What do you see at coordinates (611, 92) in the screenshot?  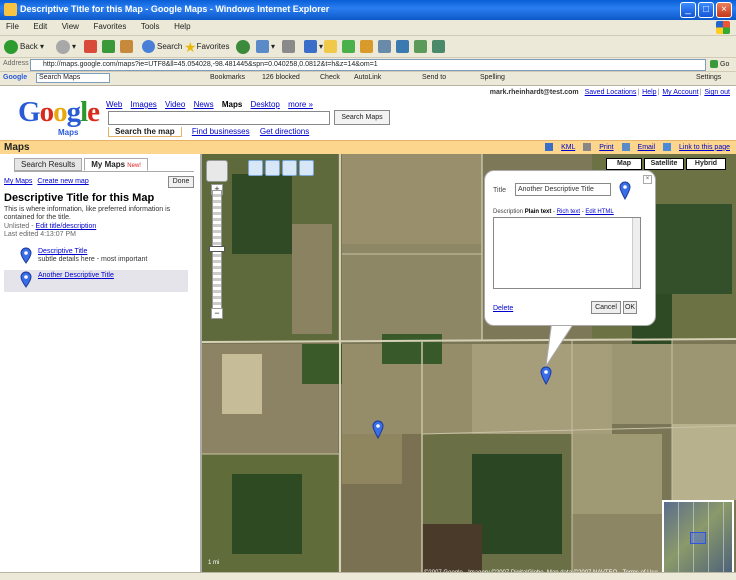 I see `saved-locations-link: Saved Locations` at bounding box center [611, 92].